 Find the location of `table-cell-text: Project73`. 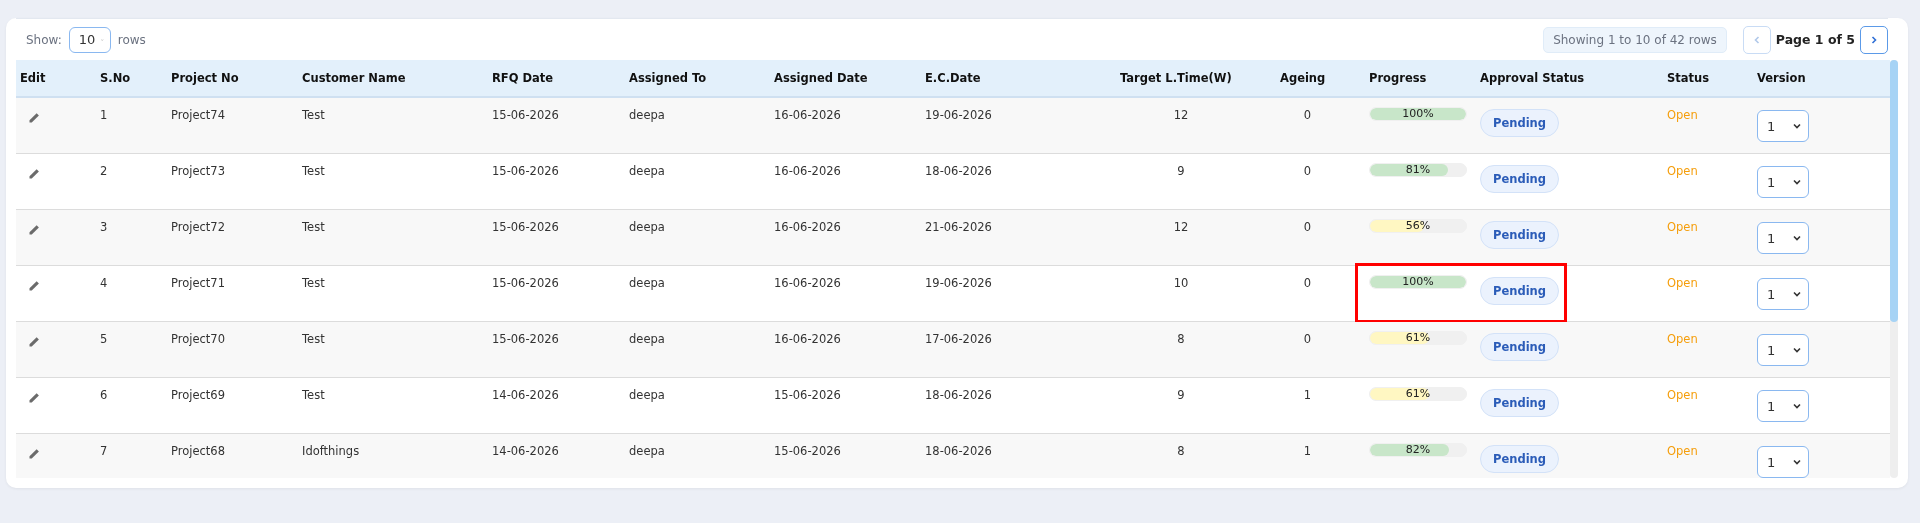

table-cell-text: Project73 is located at coordinates (198, 170).